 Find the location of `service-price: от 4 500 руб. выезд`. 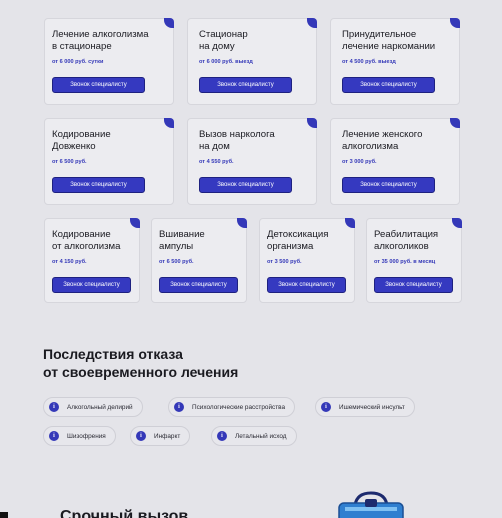

service-price: от 4 500 руб. выезд is located at coordinates (369, 62).